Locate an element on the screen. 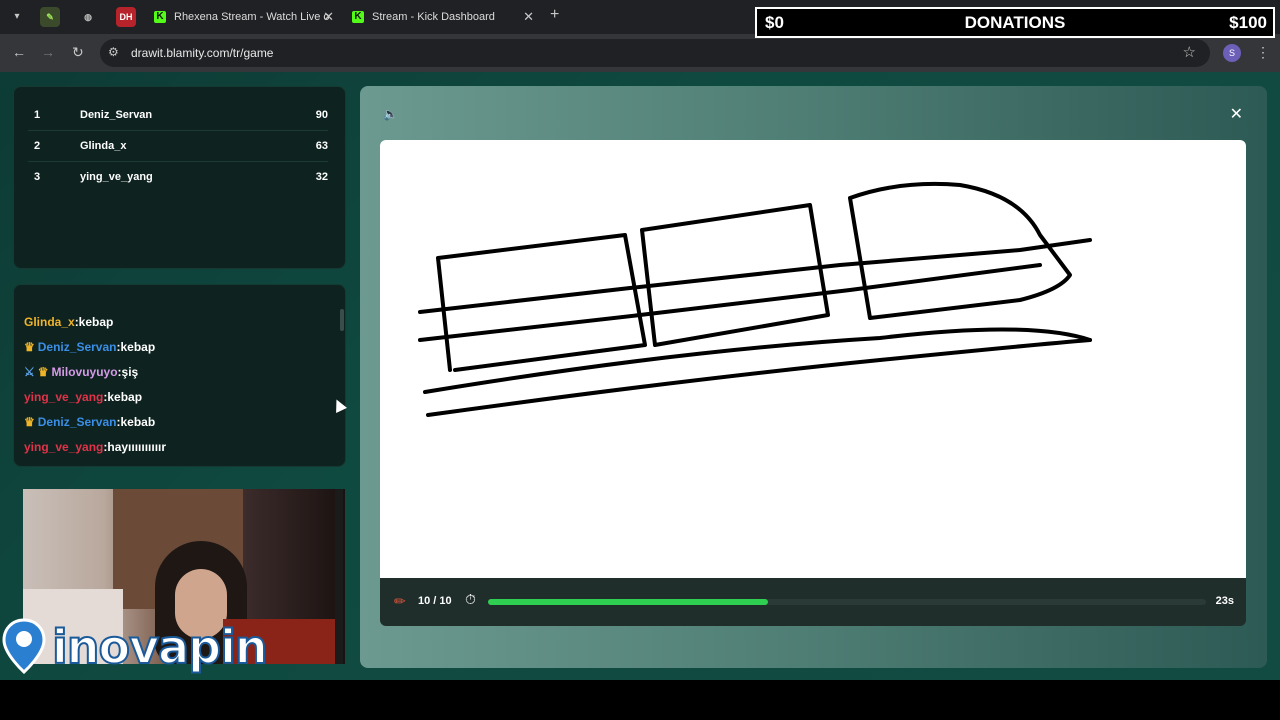 The height and width of the screenshot is (720, 1280). browser-toolbar: ← → ↻ ⚙ drawit.blamity.com/tr/game ☆ is located at coordinates (640, 53).